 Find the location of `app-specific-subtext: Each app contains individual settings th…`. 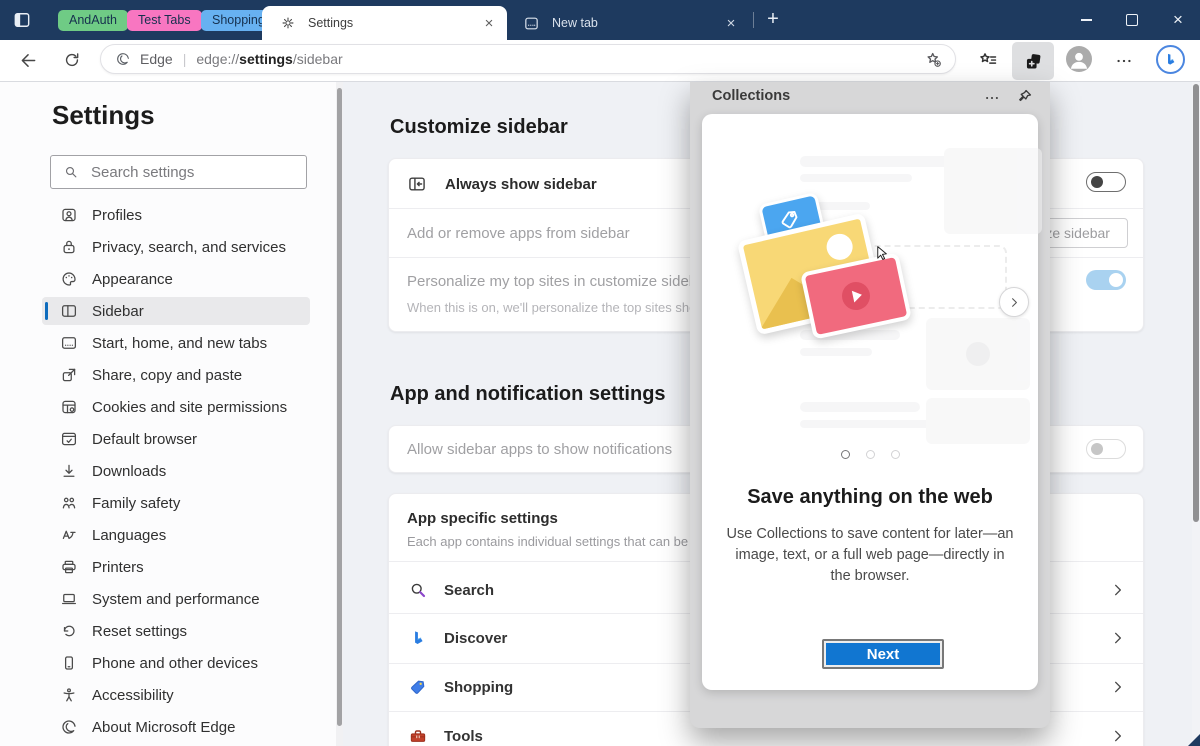

app-specific-subtext: Each app contains individual settings th… is located at coordinates (563, 541).